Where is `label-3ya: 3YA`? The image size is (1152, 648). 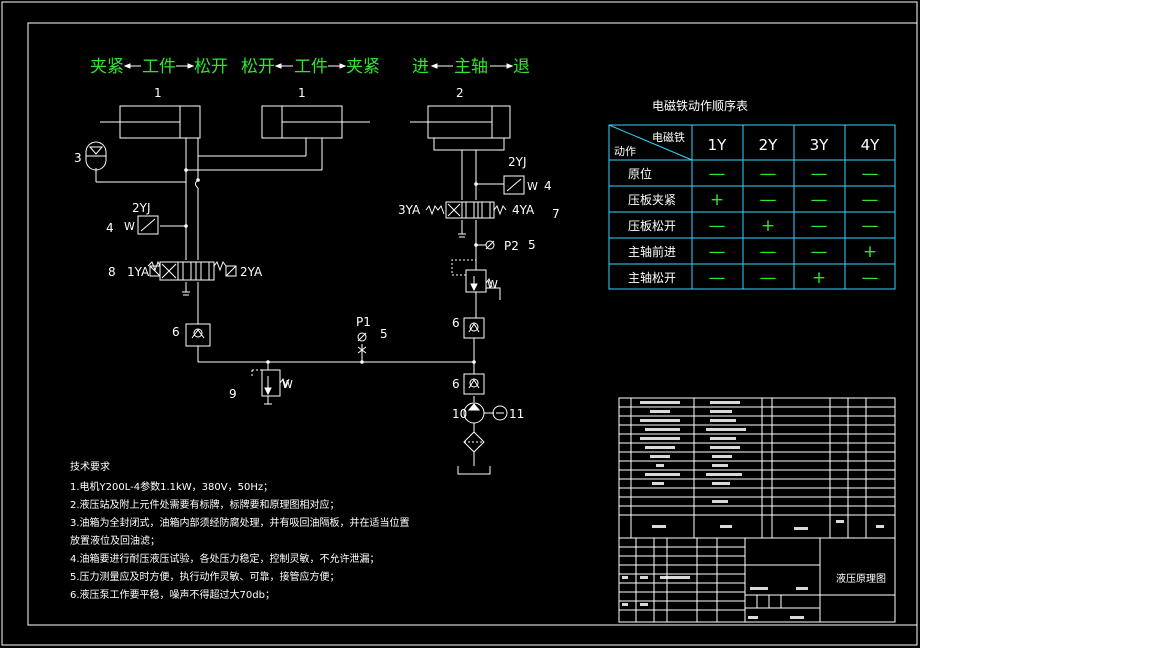
label-3ya: 3YA is located at coordinates (409, 210).